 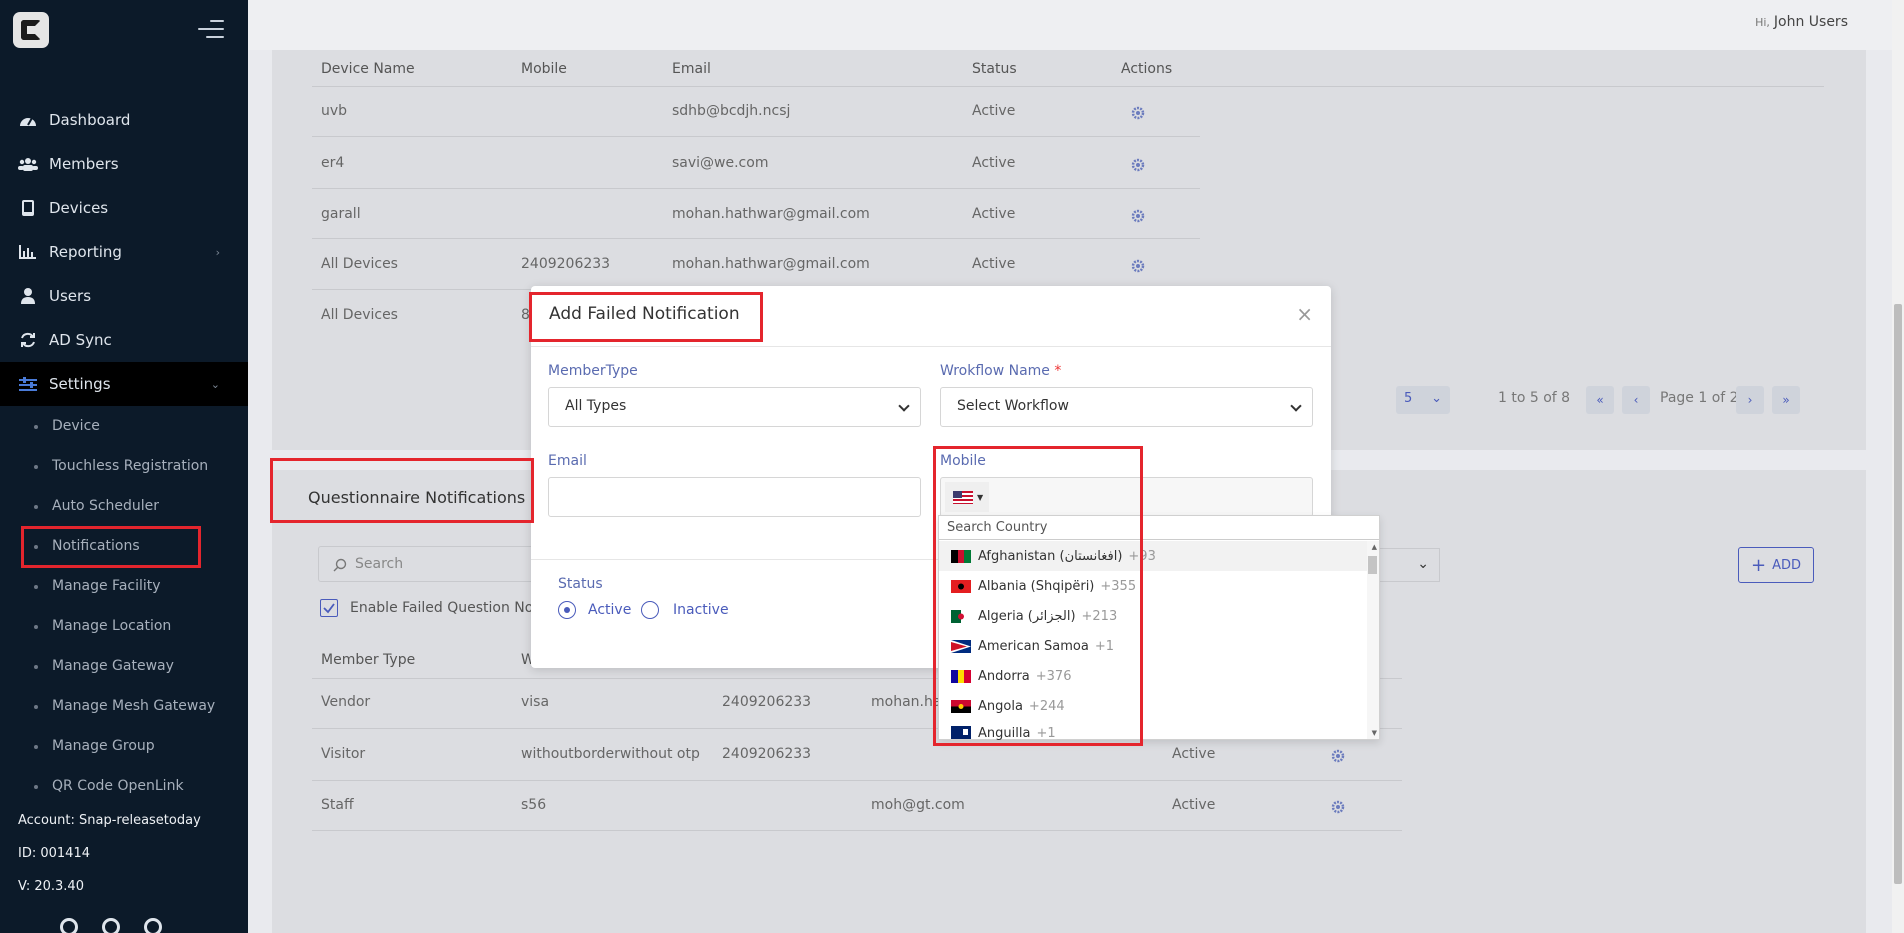 I want to click on nav-devices: Devices, so click(x=124, y=208).